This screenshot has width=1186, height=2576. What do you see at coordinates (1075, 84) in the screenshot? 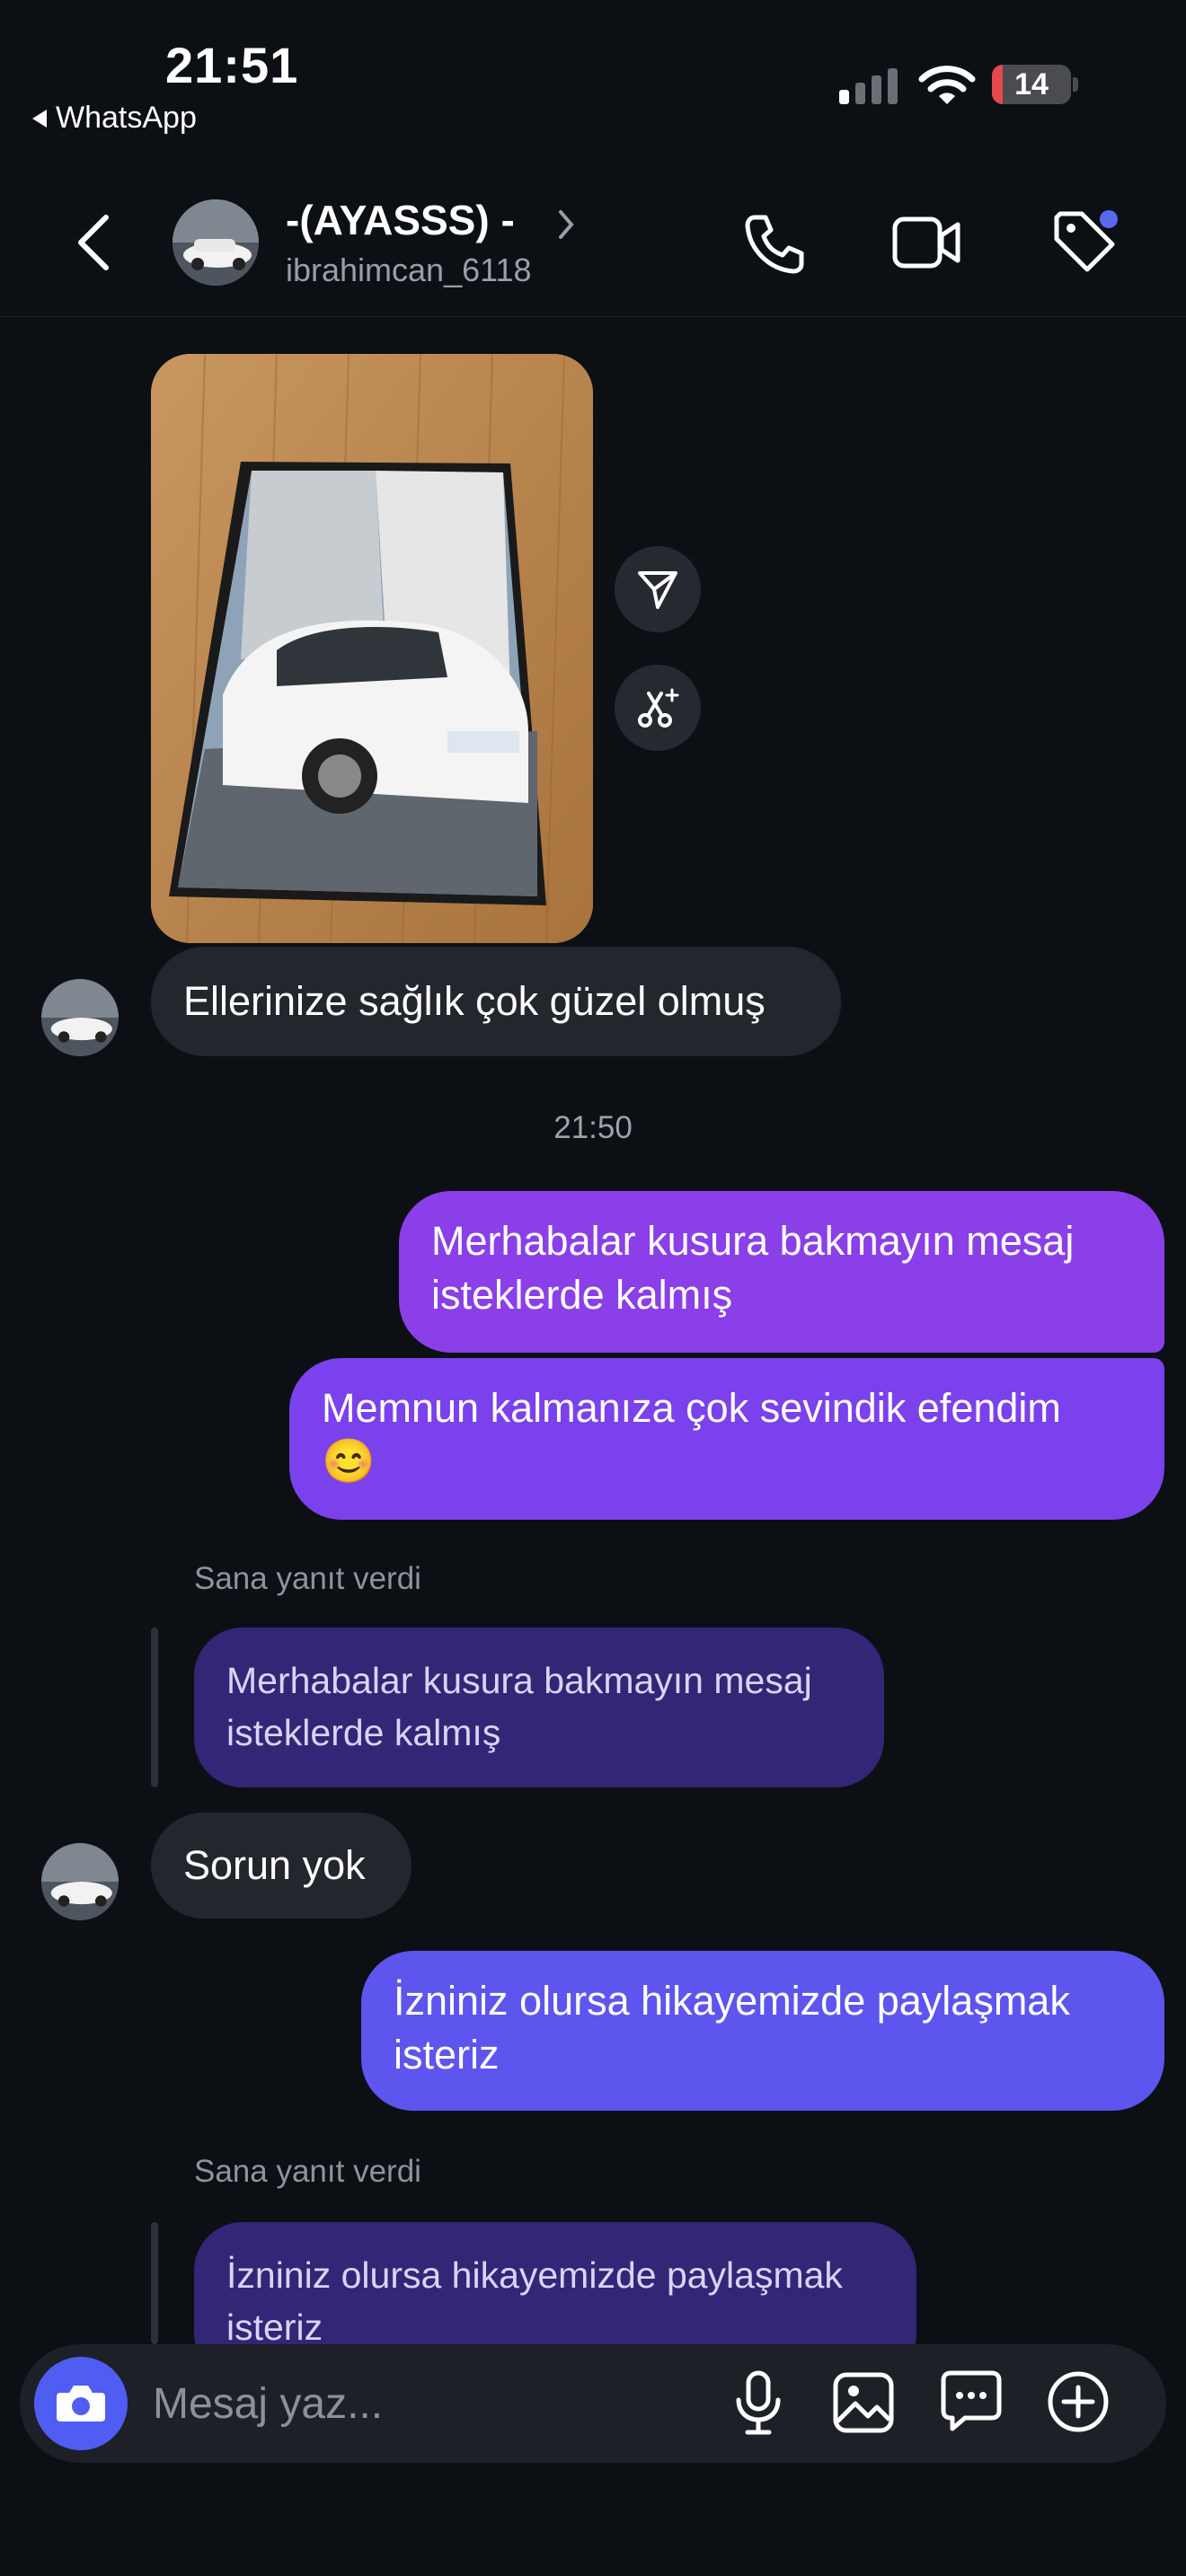
I see `battery-nub` at bounding box center [1075, 84].